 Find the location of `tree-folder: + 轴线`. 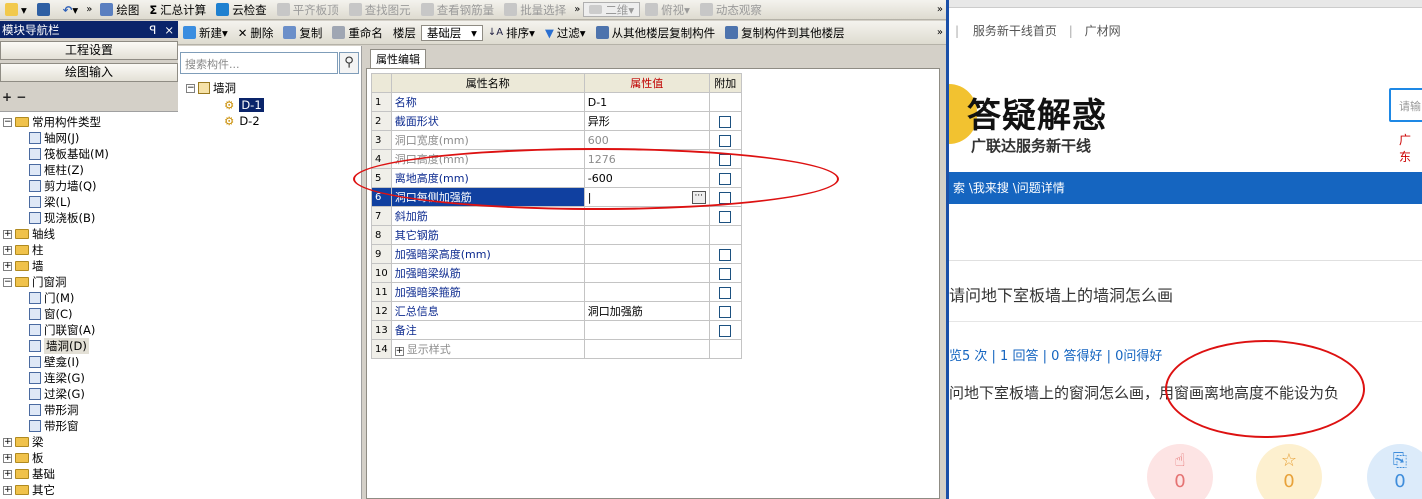

tree-folder: + 轴线 is located at coordinates (29, 234).